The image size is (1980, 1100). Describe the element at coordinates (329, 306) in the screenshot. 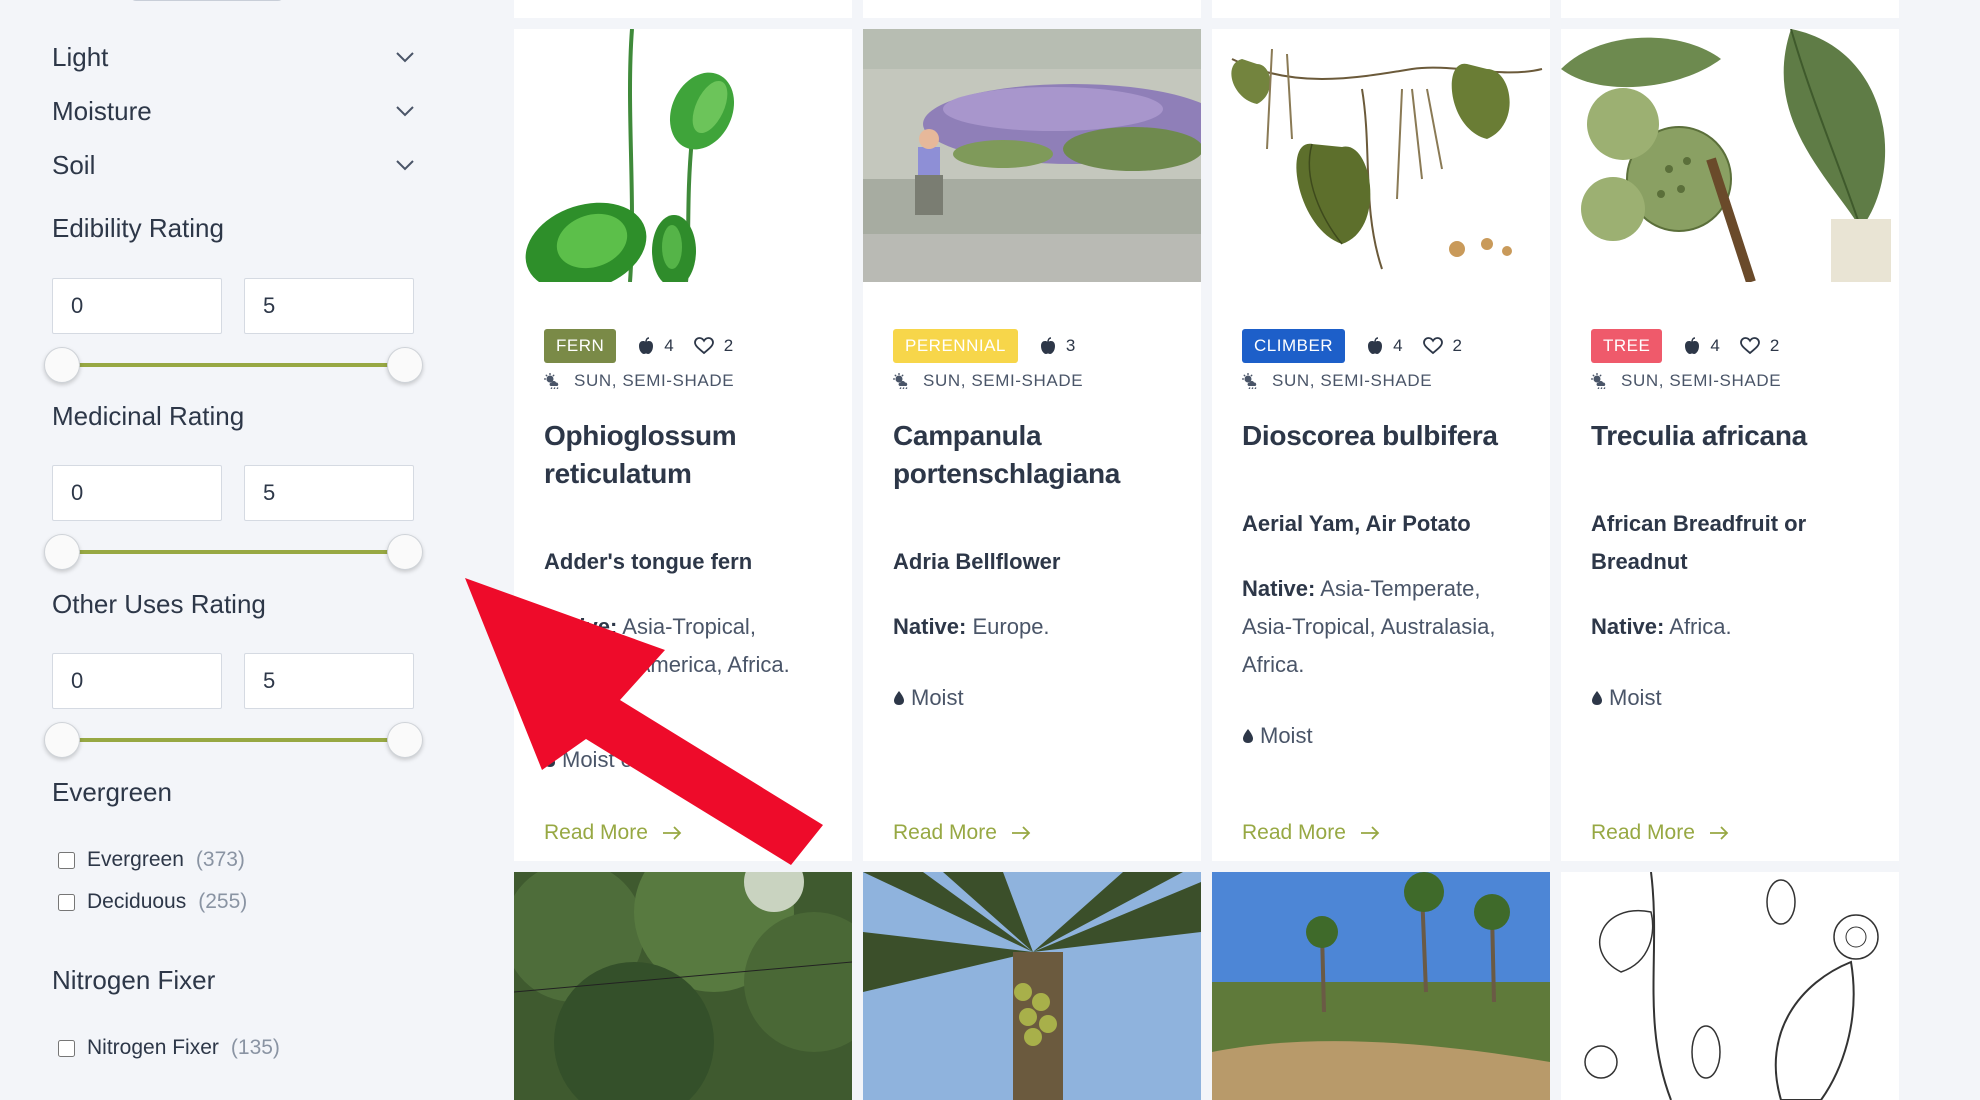

I see `edibility-max-input` at that location.